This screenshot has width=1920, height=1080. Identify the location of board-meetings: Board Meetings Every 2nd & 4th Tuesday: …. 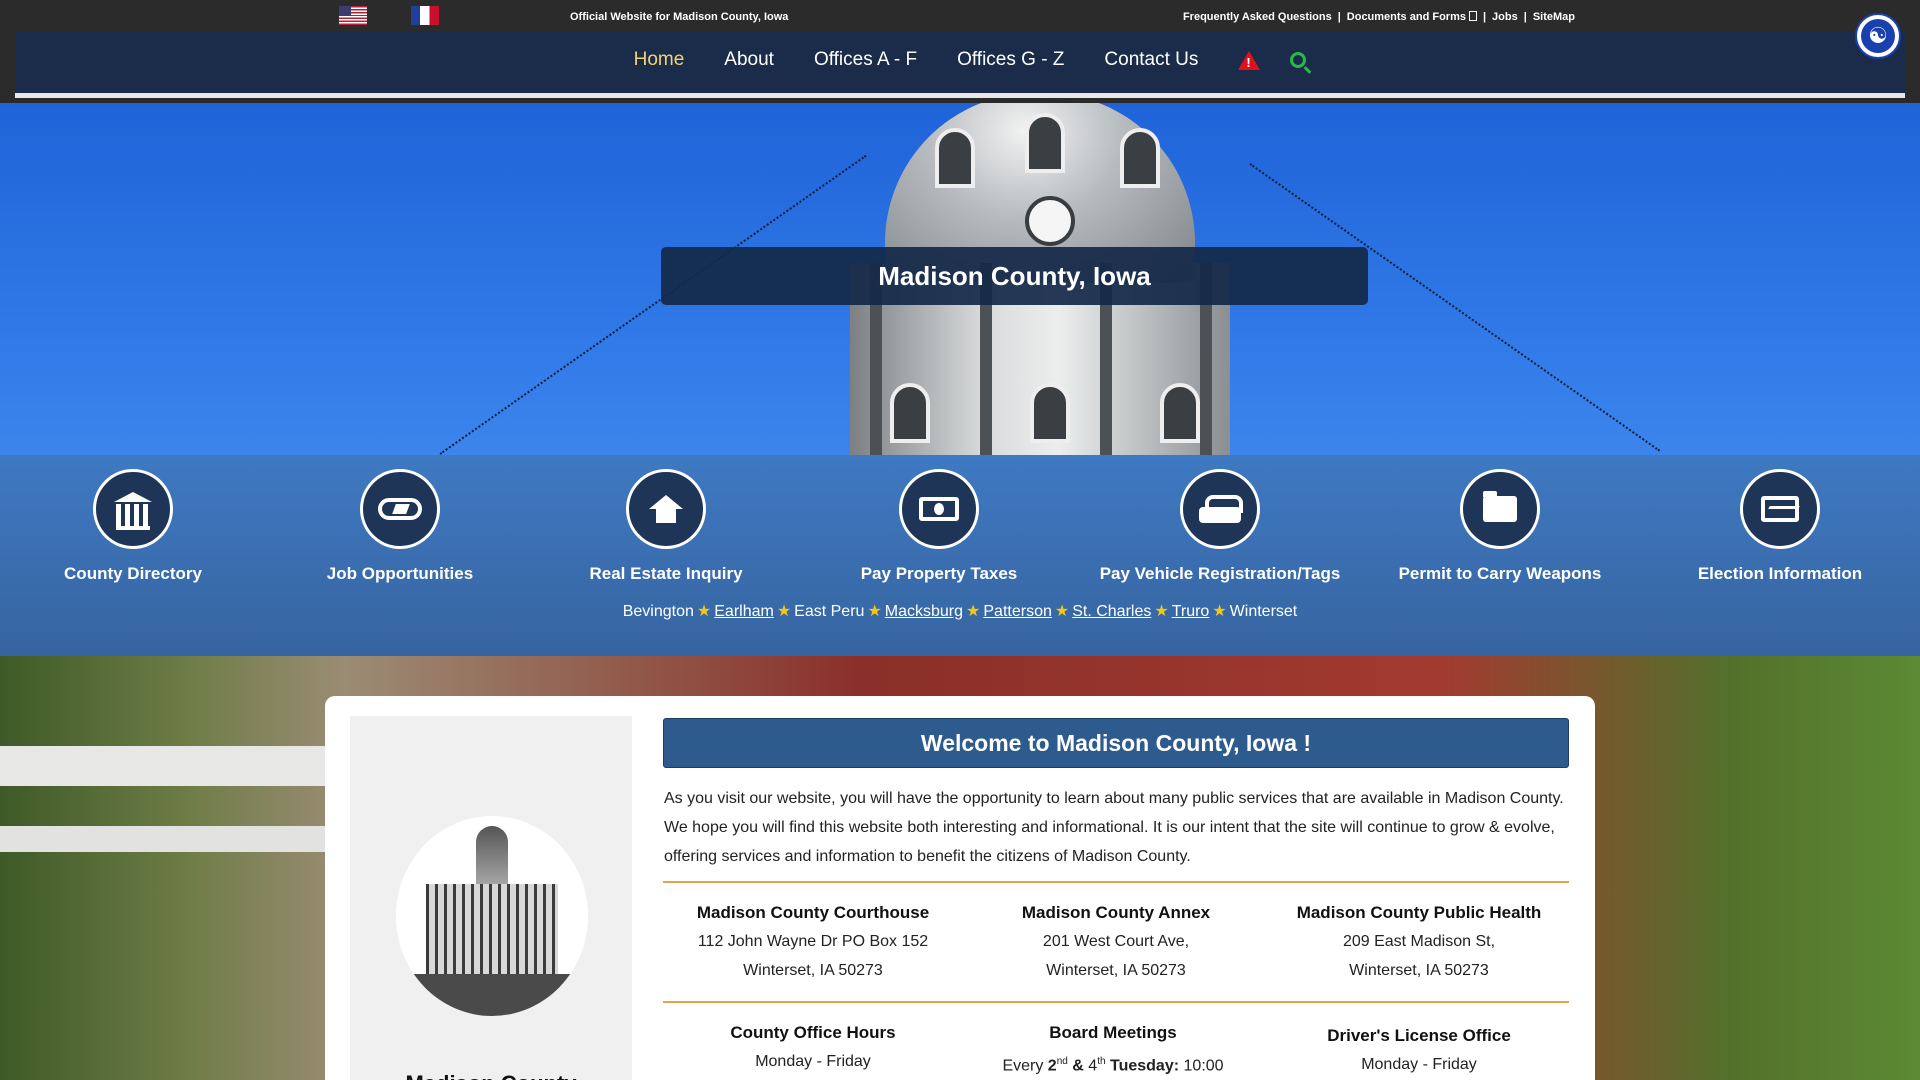
(1113, 1049).